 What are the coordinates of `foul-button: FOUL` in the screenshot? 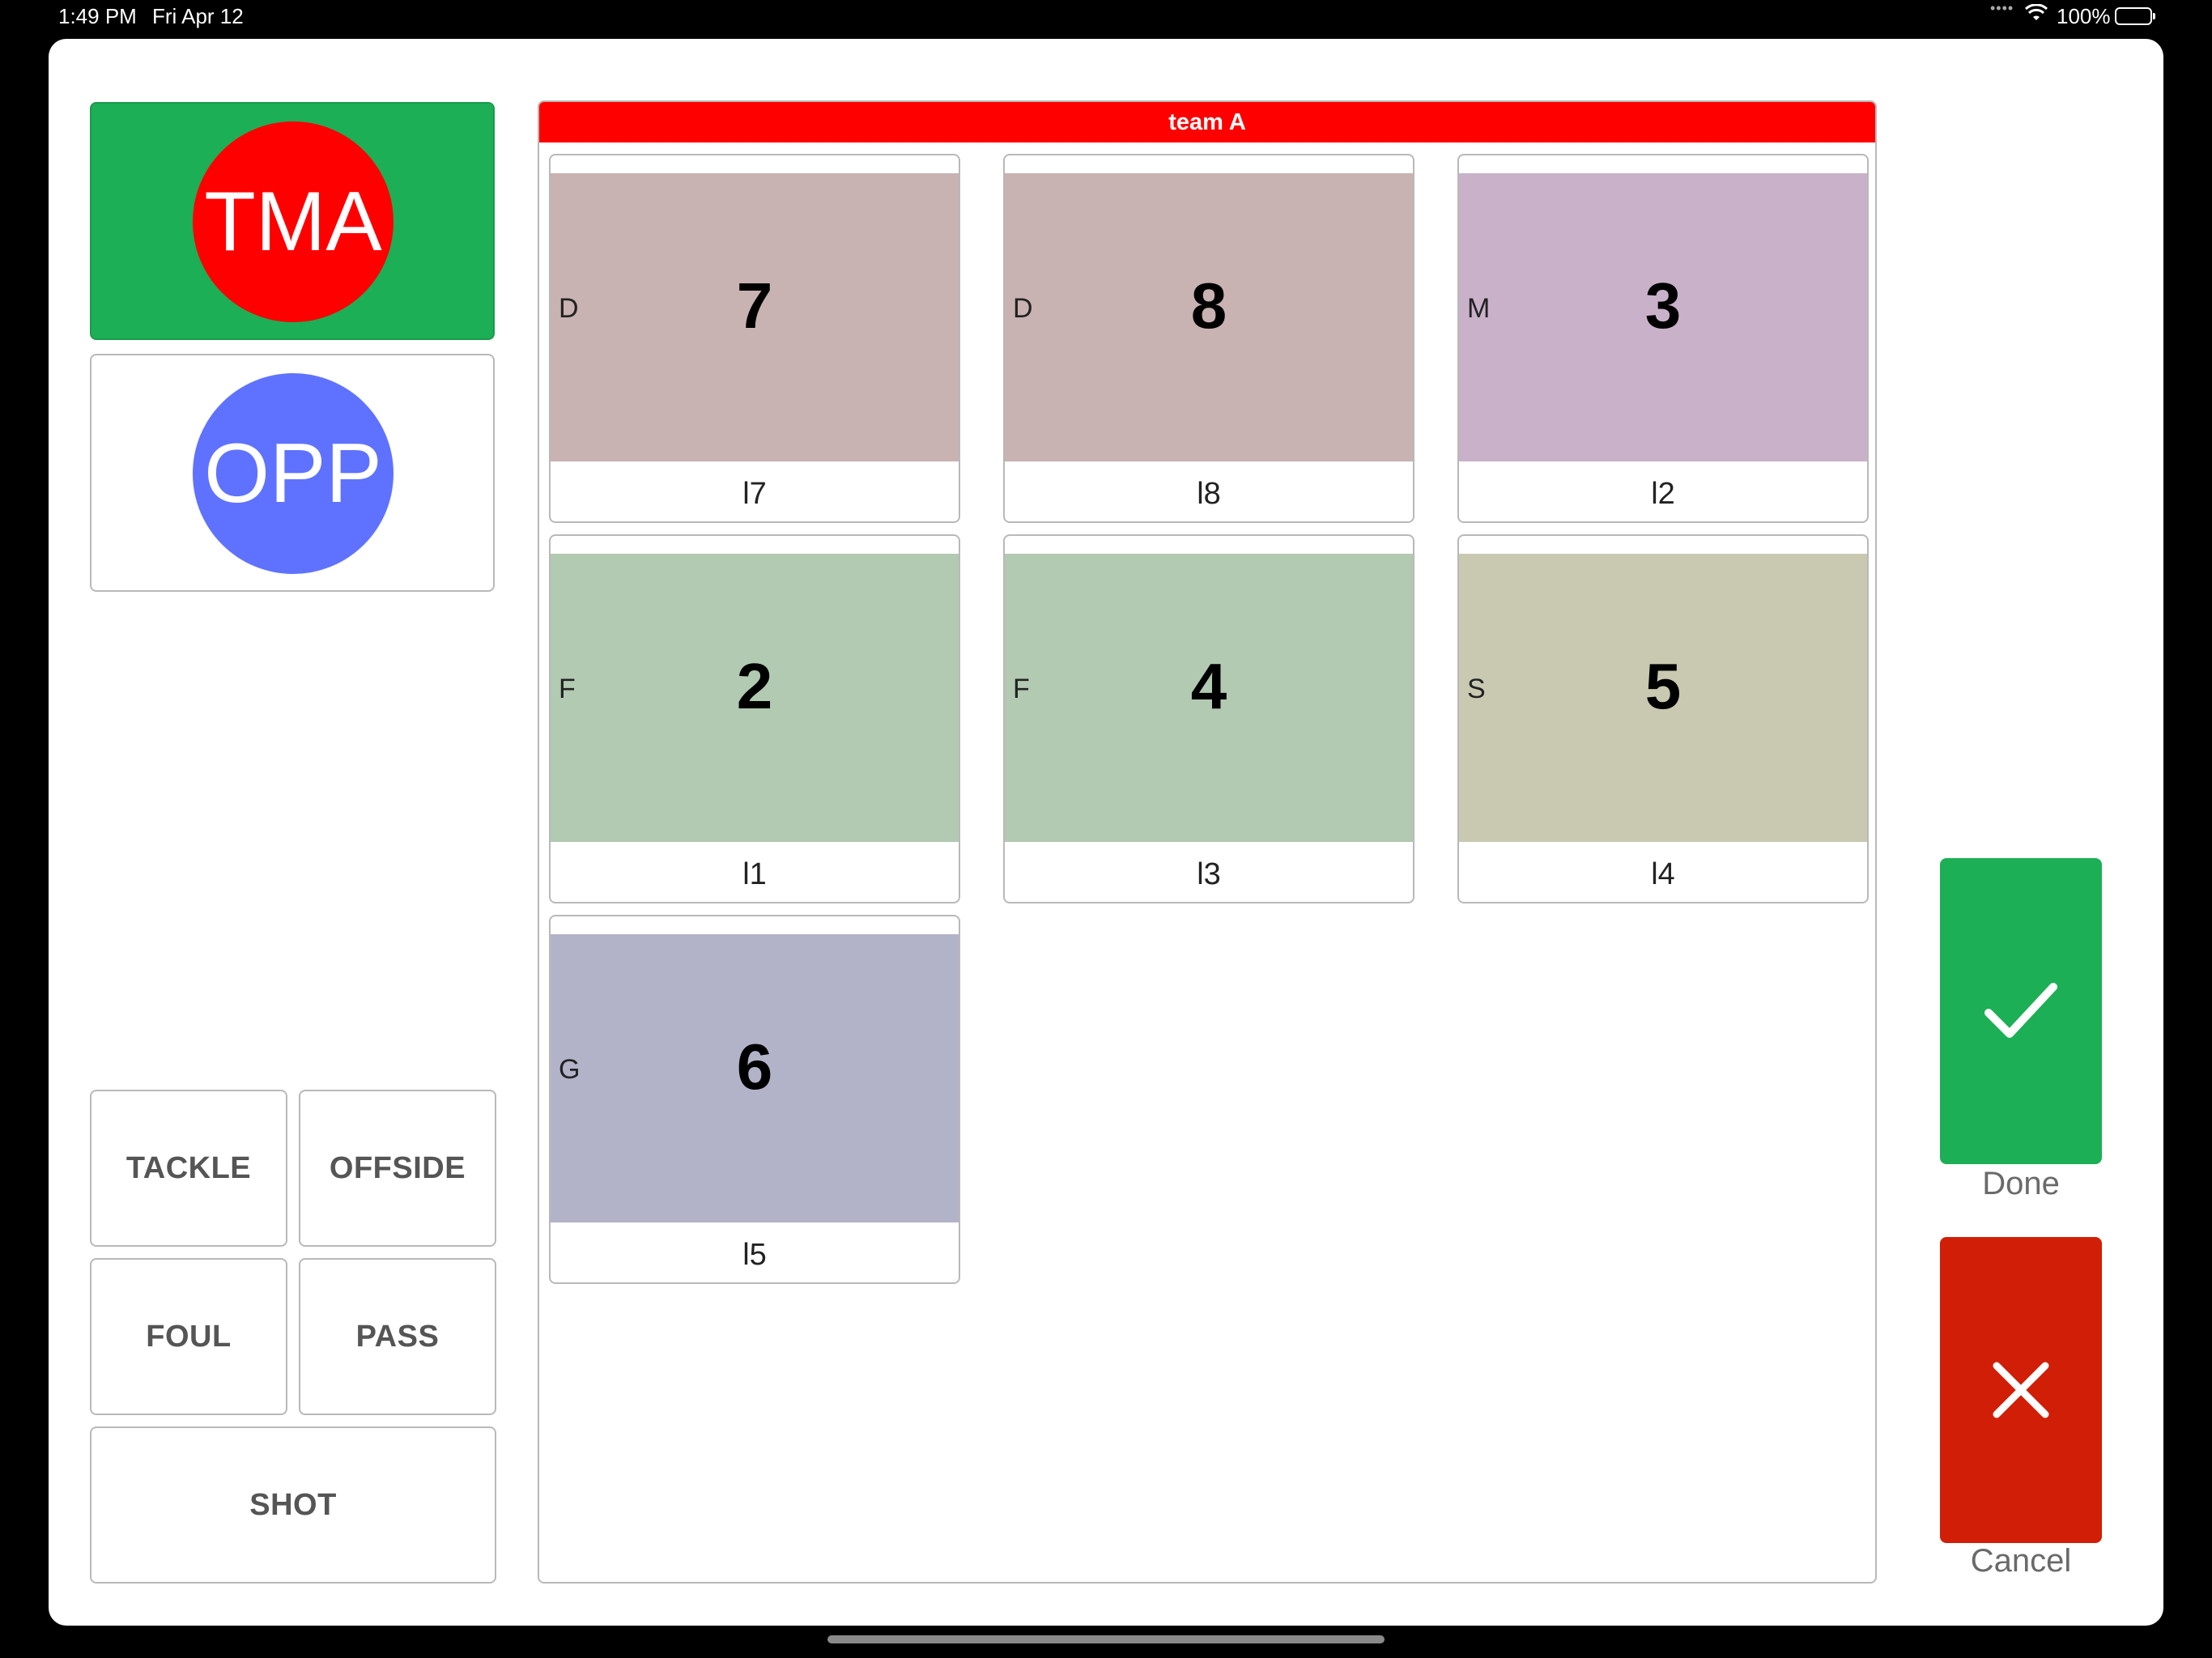 It's located at (188, 1336).